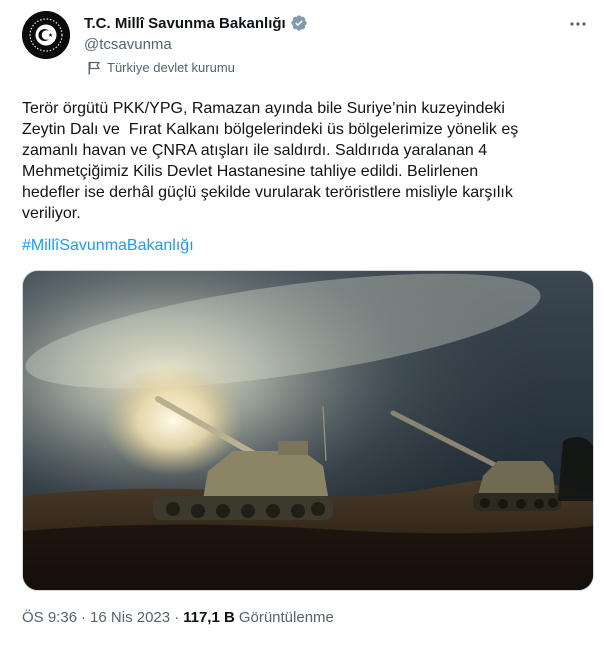 The width and height of the screenshot is (604, 660). Describe the element at coordinates (94, 68) in the screenshot. I see `government-flag-icon` at that location.